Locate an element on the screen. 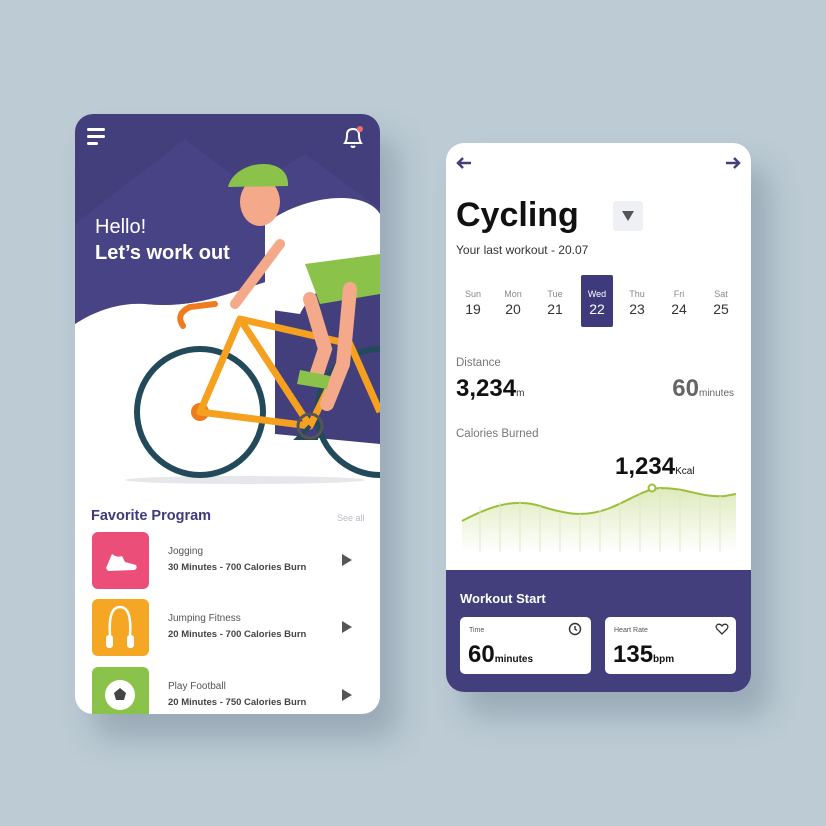 The image size is (826, 826). calories-chart is located at coordinates (599, 517).